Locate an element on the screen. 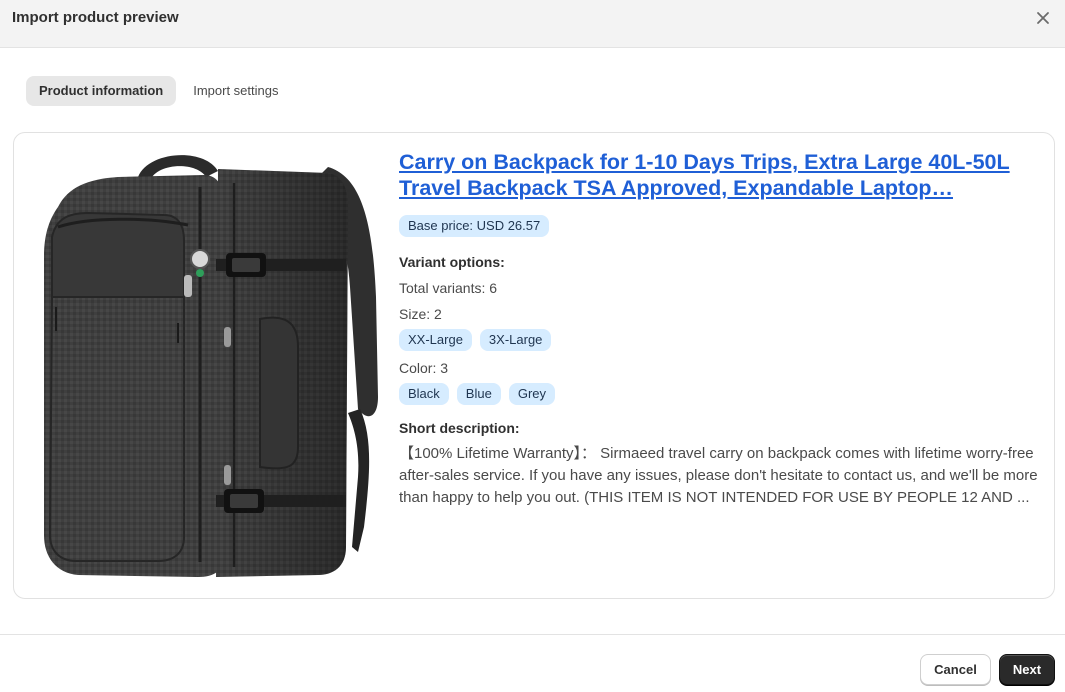  size-label: Size: 2 is located at coordinates (420, 314).